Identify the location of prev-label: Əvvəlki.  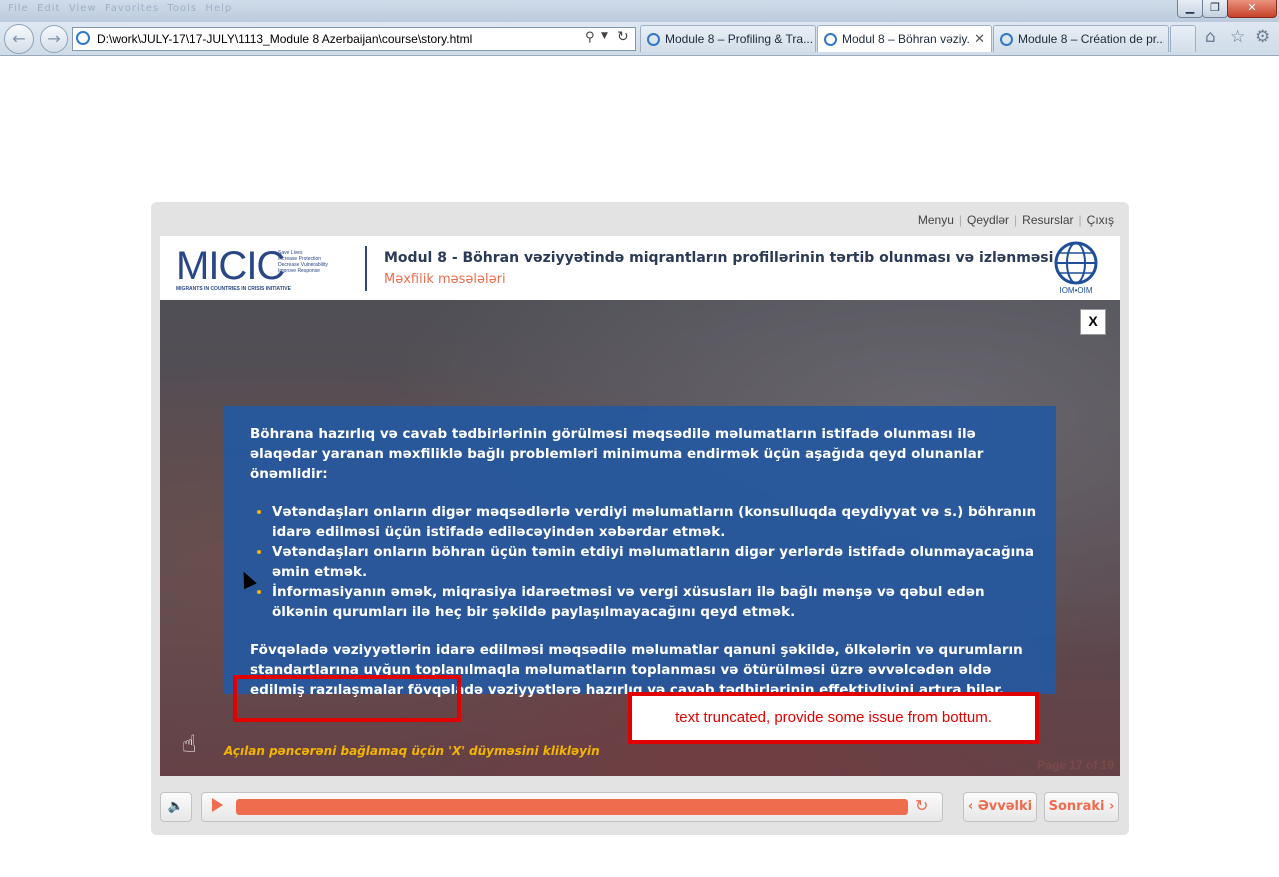
(1005, 806).